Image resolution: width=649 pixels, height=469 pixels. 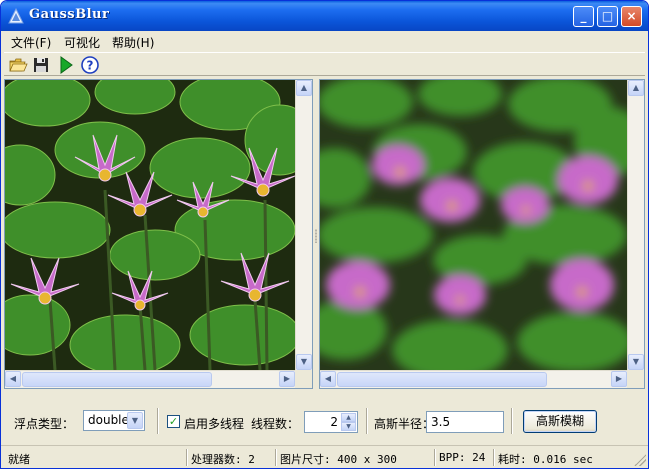 I want to click on spin-up-button: ▲, so click(x=348, y=417).